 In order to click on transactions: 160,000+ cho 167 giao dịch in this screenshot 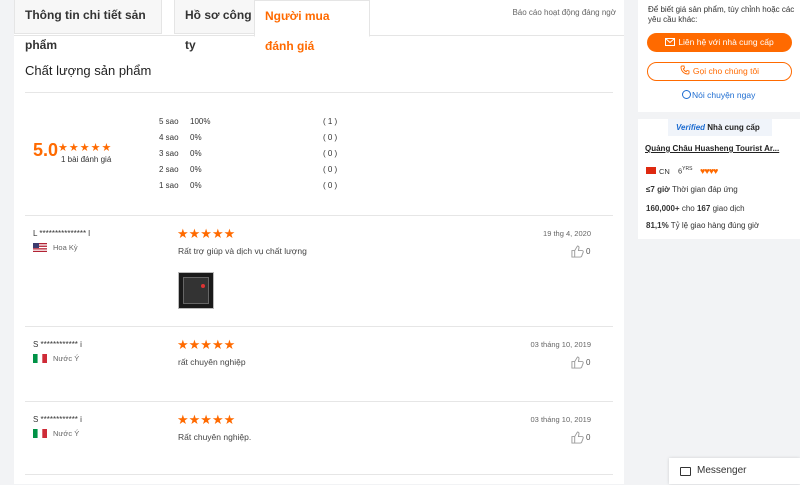, I will do `click(695, 208)`.